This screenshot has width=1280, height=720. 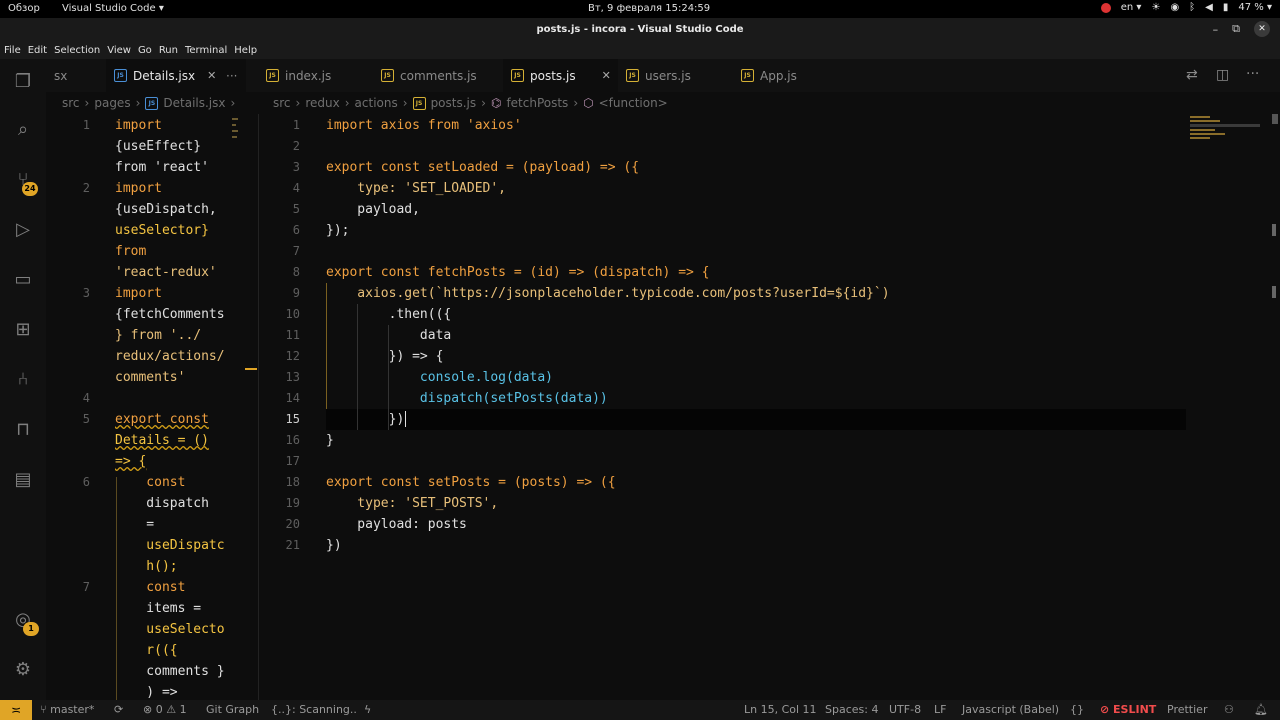 What do you see at coordinates (16, 710) in the screenshot?
I see `remote-indicator-icon: ≍` at bounding box center [16, 710].